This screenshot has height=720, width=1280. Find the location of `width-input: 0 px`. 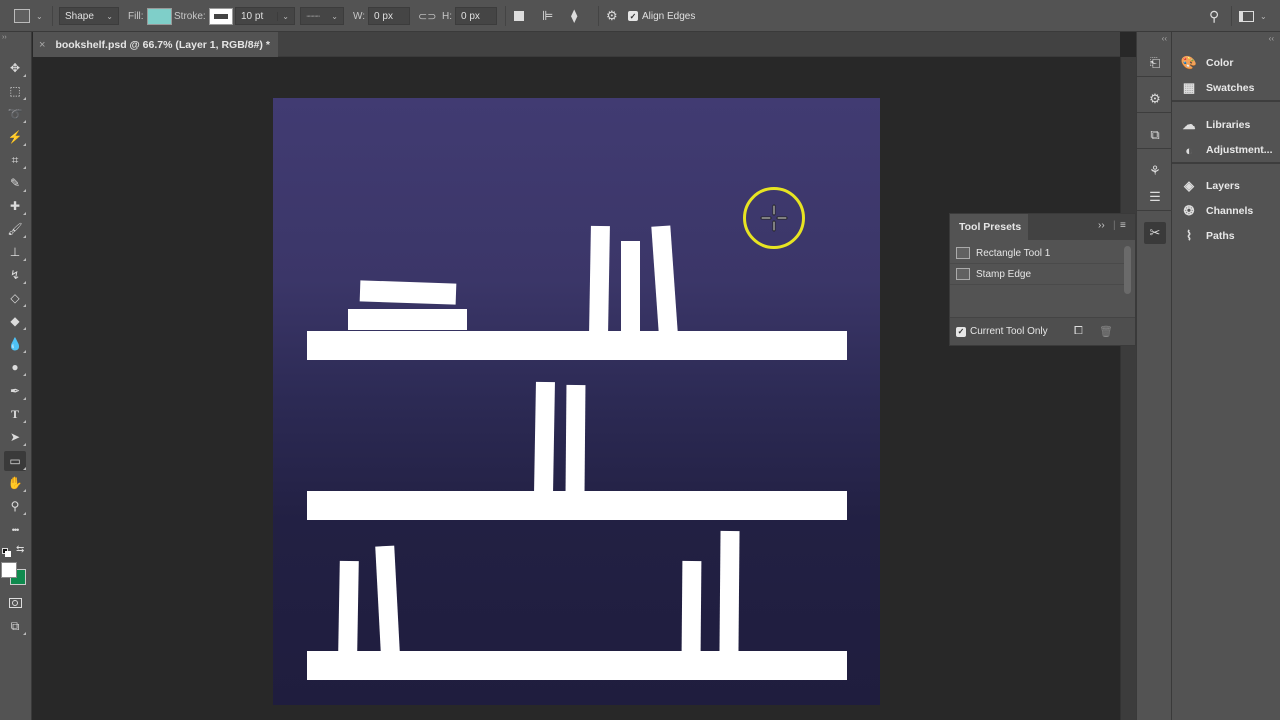

width-input: 0 px is located at coordinates (389, 16).